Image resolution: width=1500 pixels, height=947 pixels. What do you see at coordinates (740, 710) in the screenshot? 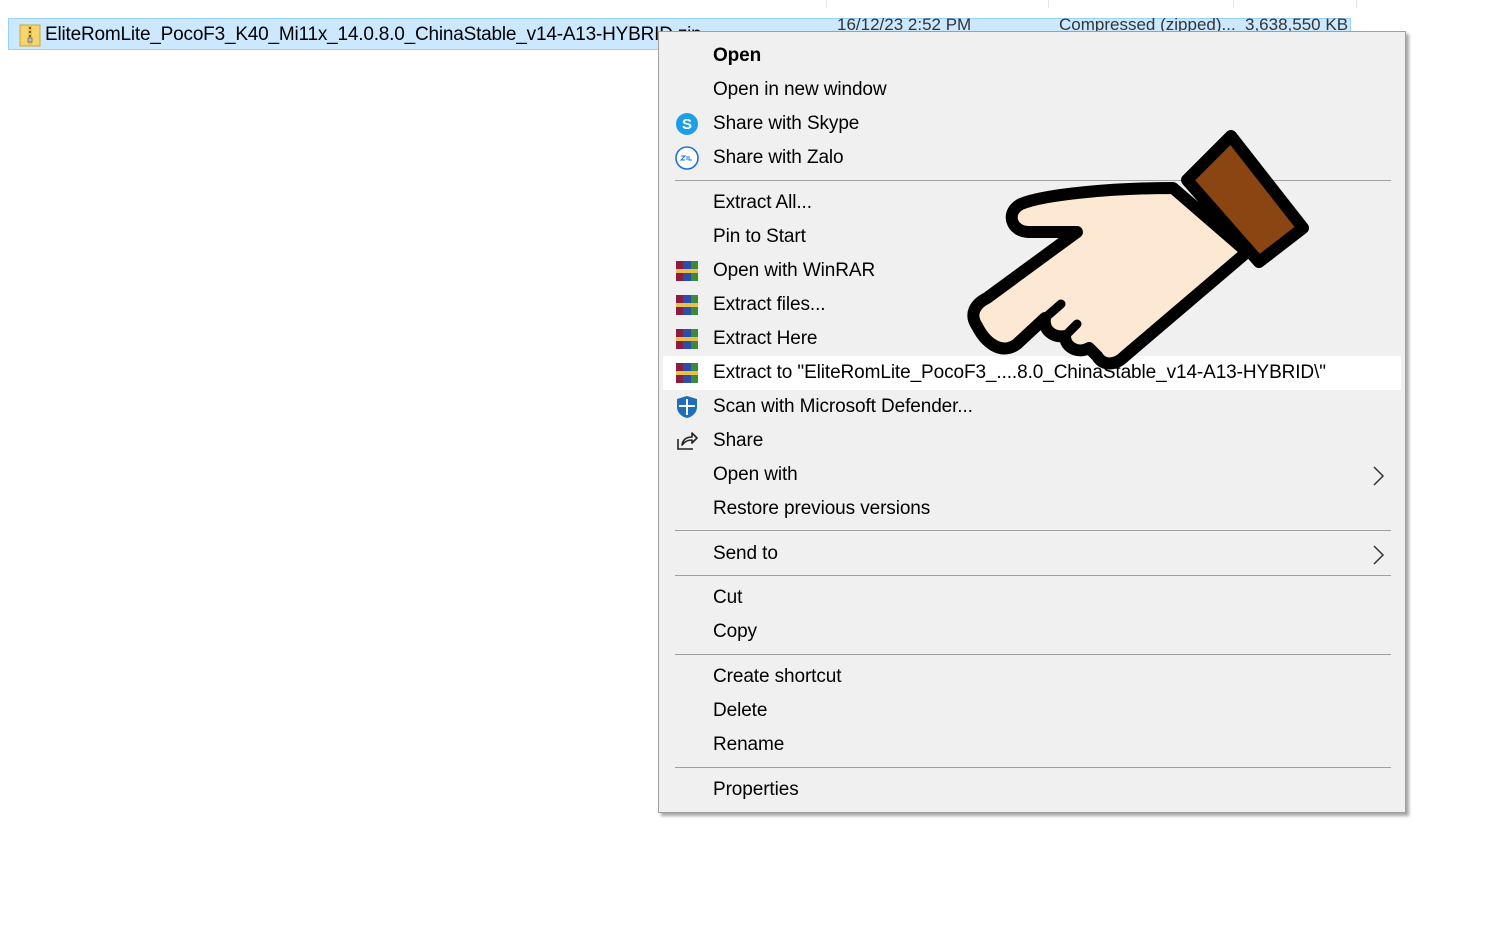
I see `menu-item-label: Delete` at bounding box center [740, 710].